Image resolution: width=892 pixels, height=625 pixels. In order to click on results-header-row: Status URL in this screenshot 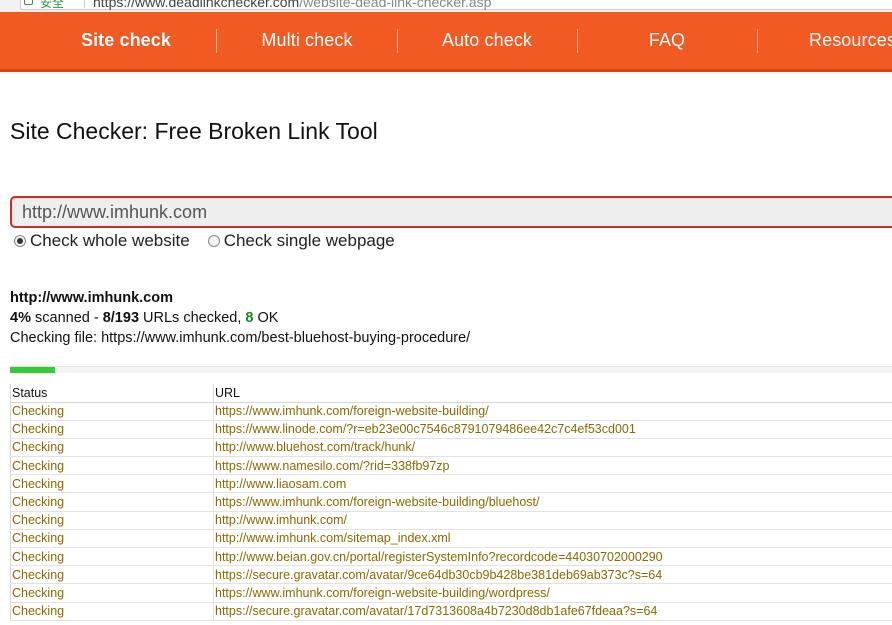, I will do `click(451, 393)`.